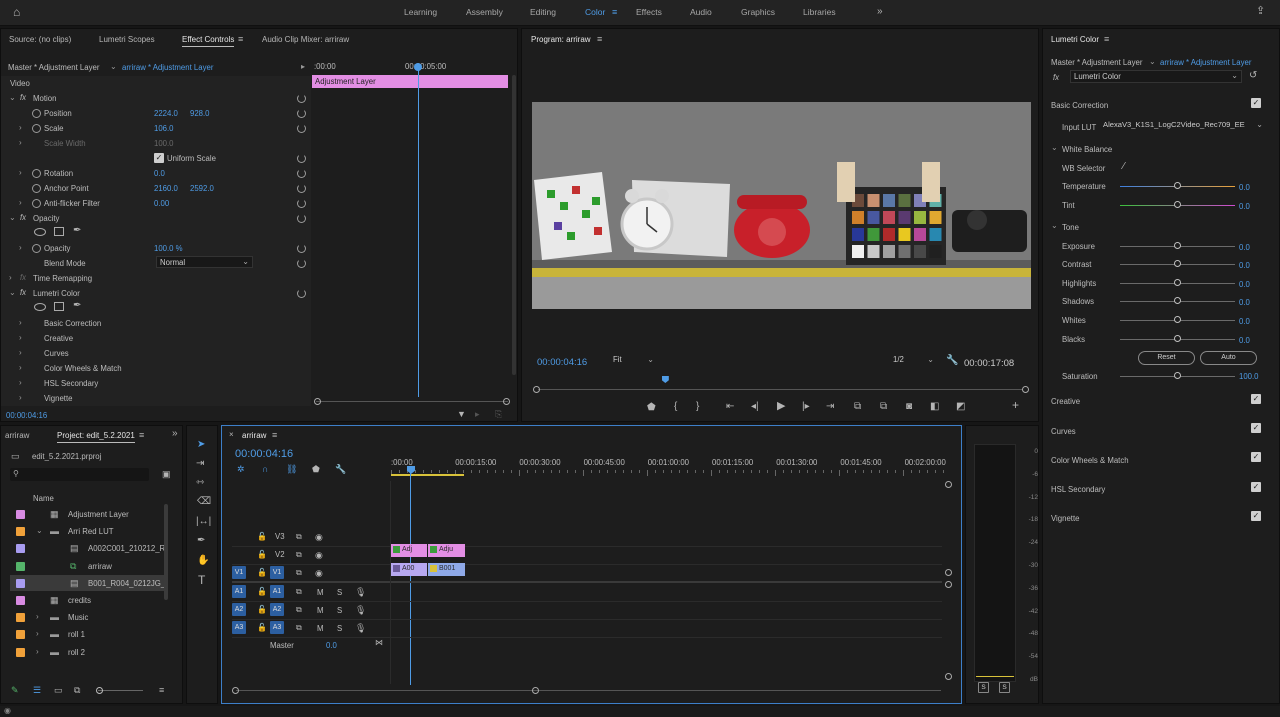 The width and height of the screenshot is (1280, 717). I want to click on track-select-tool-icon: ⇥, so click(200, 464).